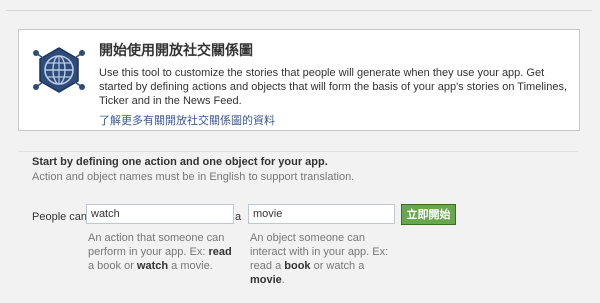  Describe the element at coordinates (59, 70) in the screenshot. I see `open-graph-globe-icon` at that location.